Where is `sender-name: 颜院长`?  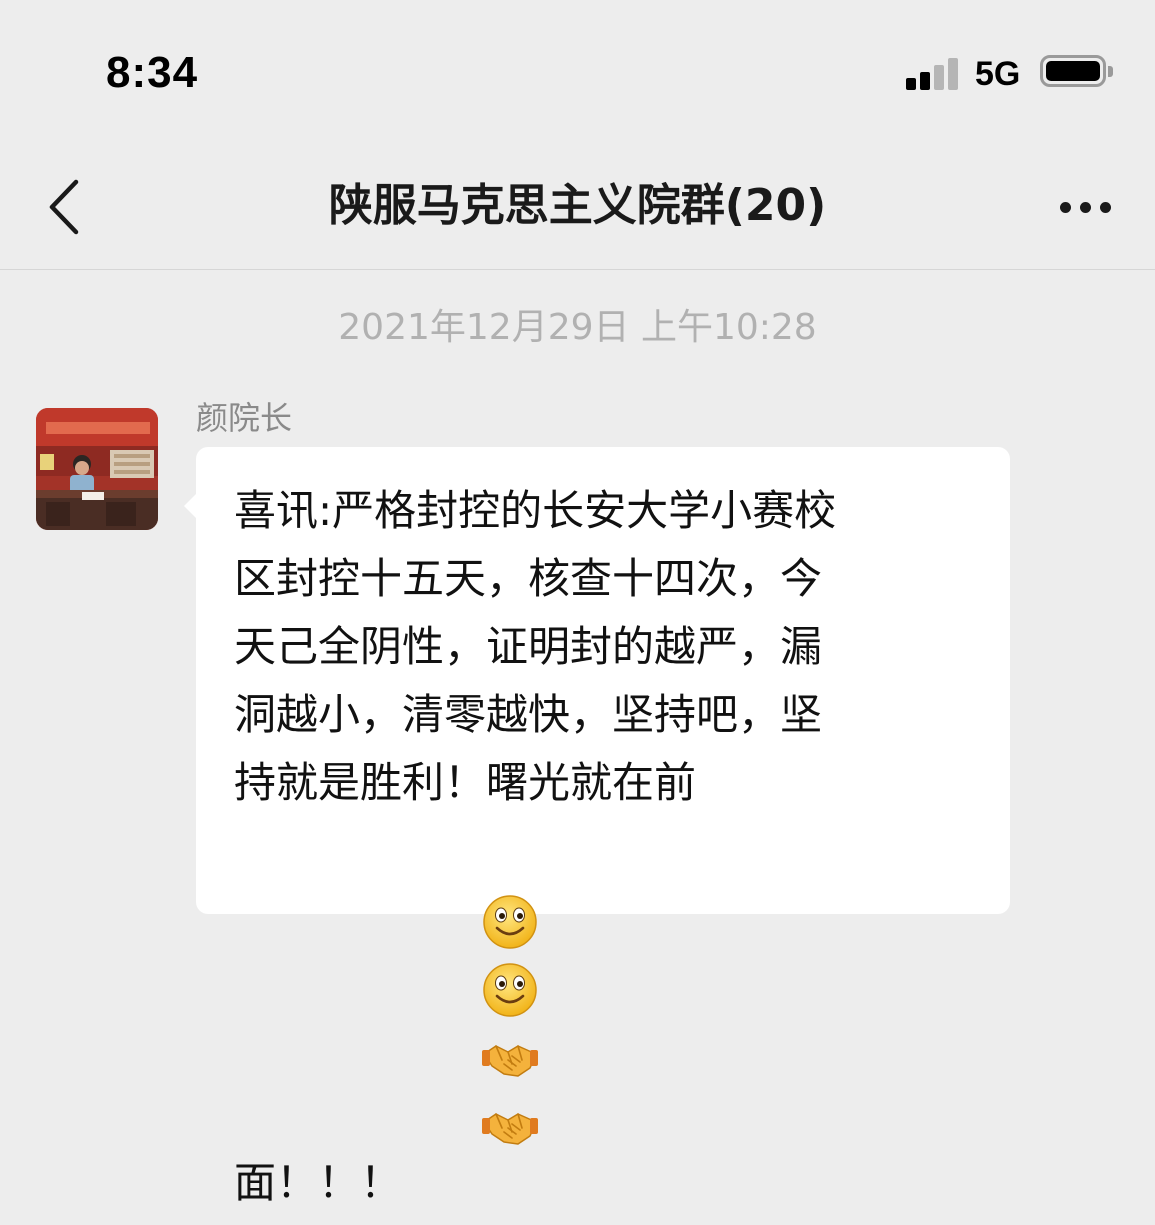
sender-name: 颜院长 is located at coordinates (244, 418).